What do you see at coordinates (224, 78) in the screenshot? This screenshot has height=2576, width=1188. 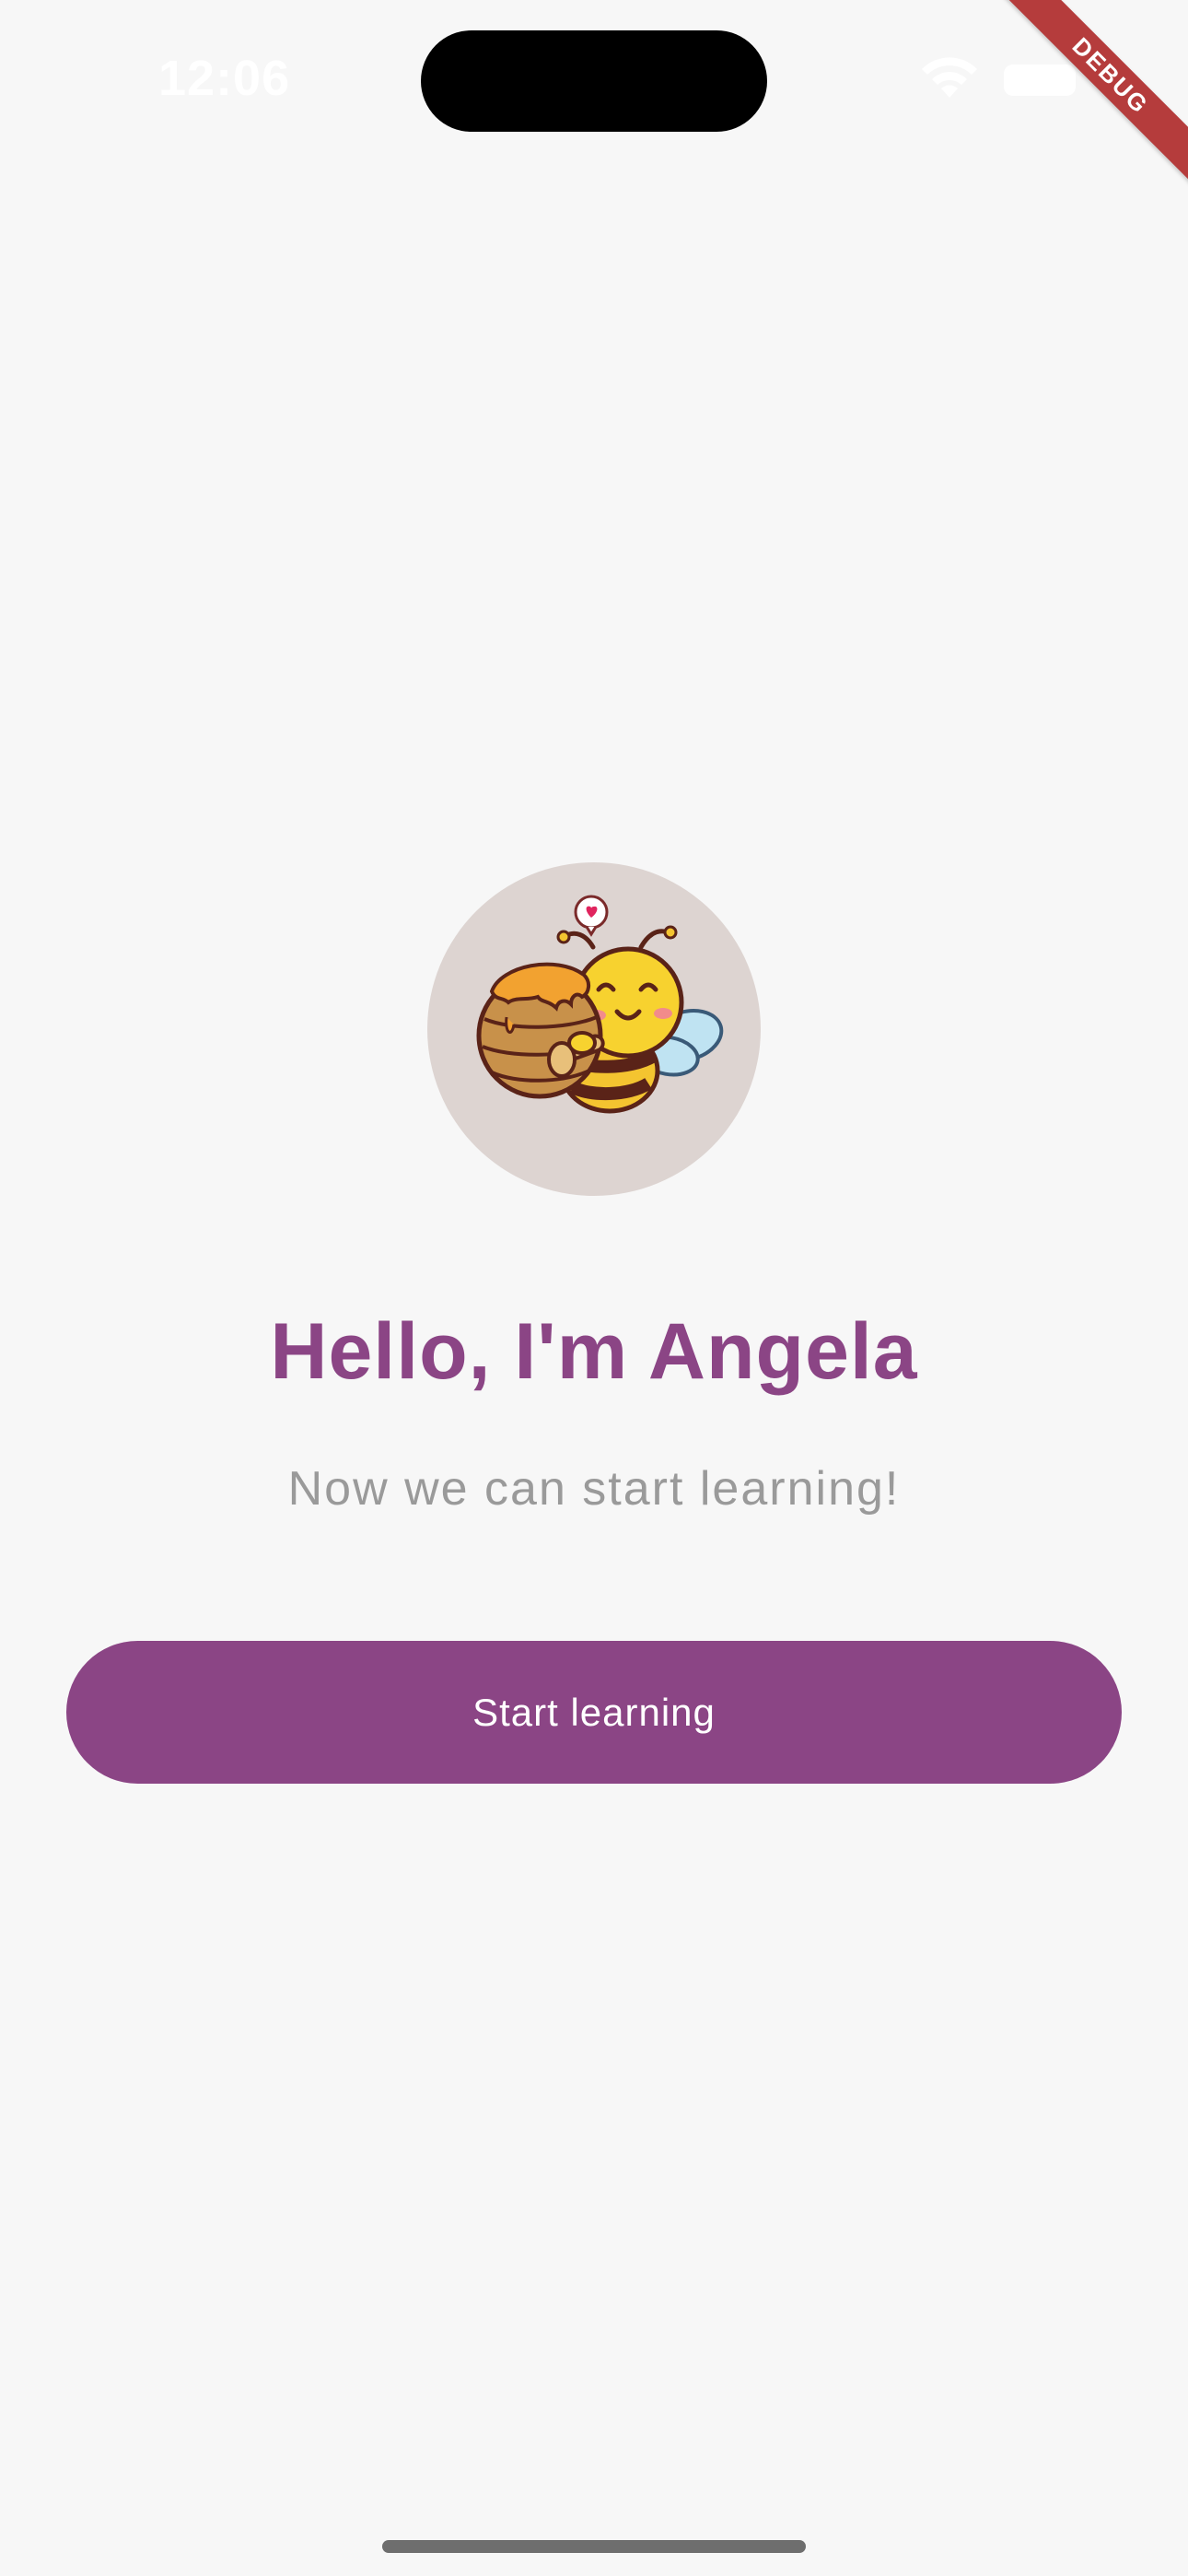 I see `status-bar-time: 12:06` at bounding box center [224, 78].